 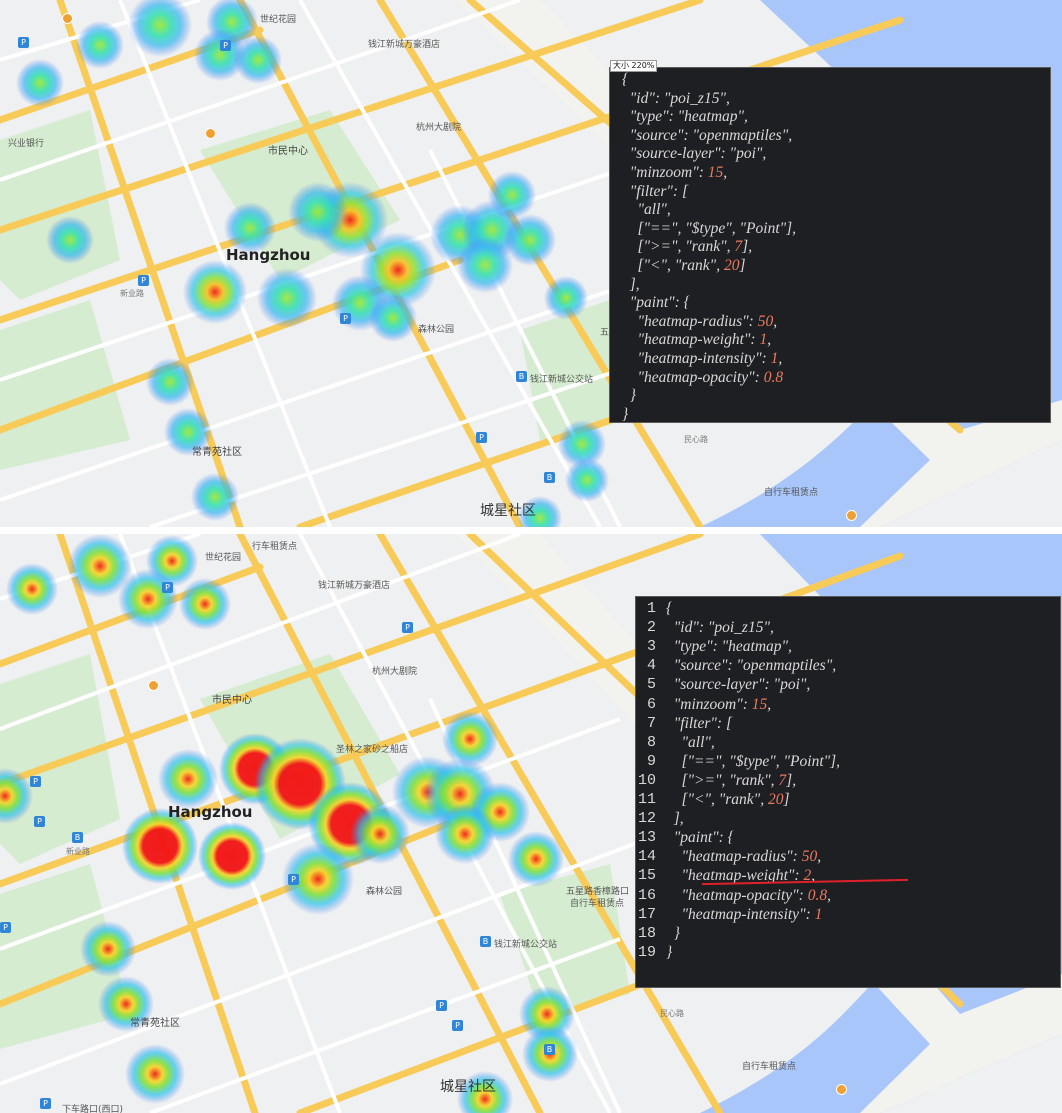 What do you see at coordinates (676, 98) in the screenshot?
I see `code-text: "id": "poi_z15",` at bounding box center [676, 98].